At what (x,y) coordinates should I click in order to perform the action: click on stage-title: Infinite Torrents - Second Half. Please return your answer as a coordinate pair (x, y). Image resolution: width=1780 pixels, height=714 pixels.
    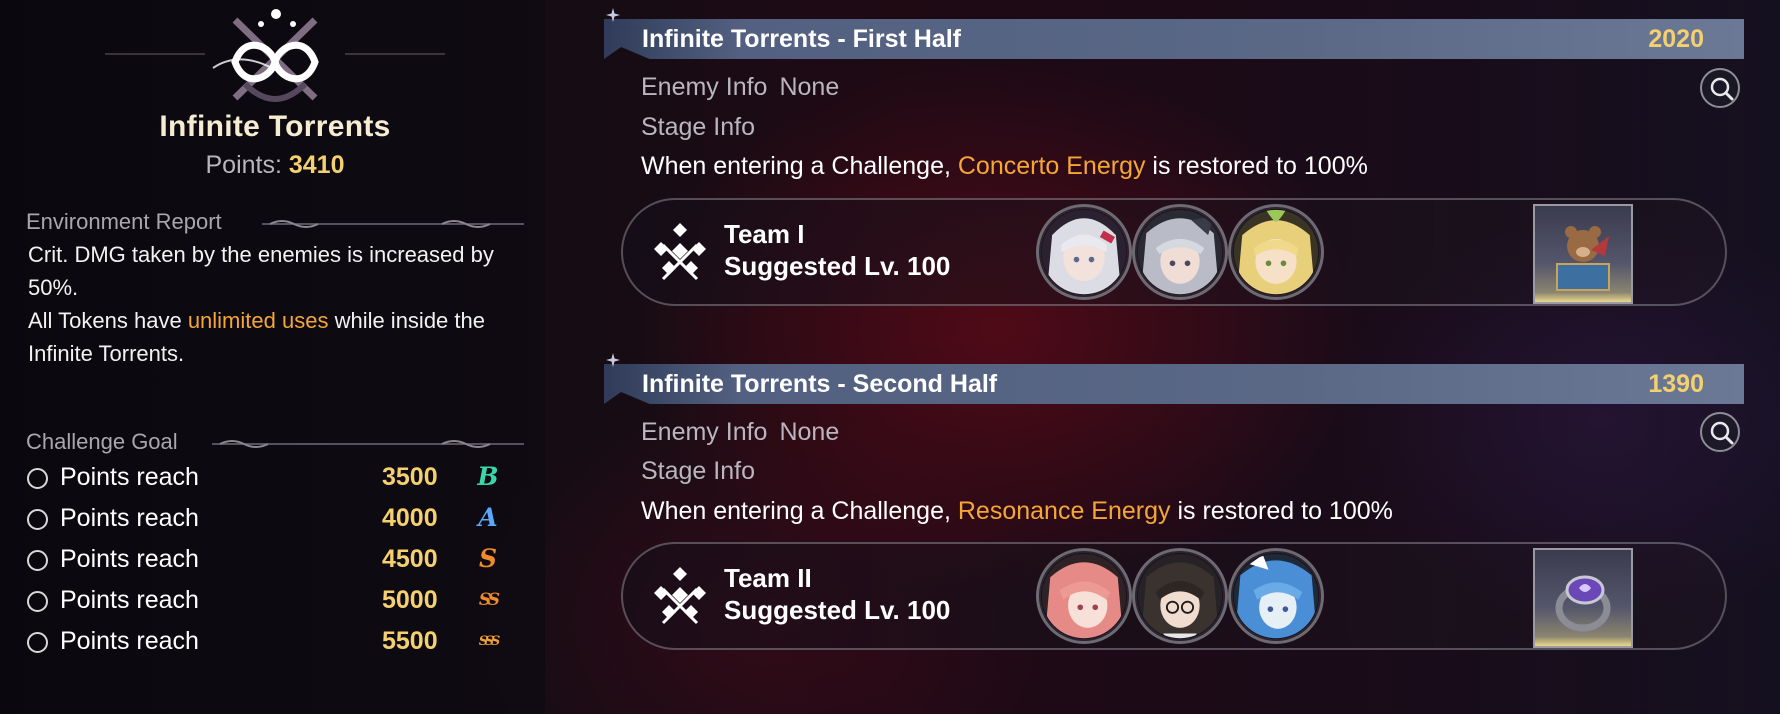
    Looking at the image, I should click on (820, 384).